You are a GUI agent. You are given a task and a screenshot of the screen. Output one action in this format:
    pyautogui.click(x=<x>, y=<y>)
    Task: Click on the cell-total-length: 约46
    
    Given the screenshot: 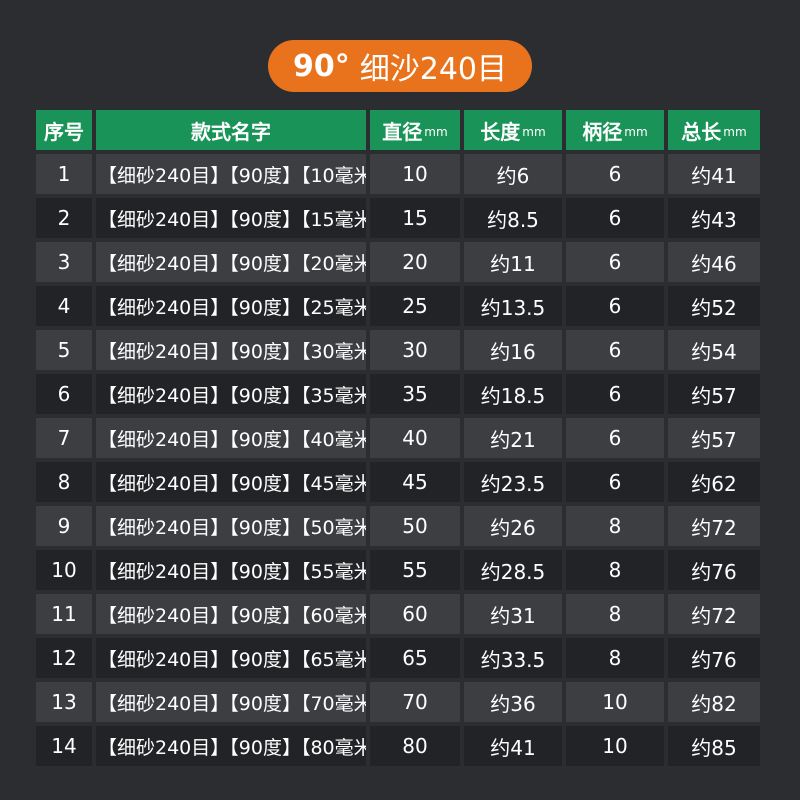 What is the action you would take?
    pyautogui.click(x=714, y=262)
    